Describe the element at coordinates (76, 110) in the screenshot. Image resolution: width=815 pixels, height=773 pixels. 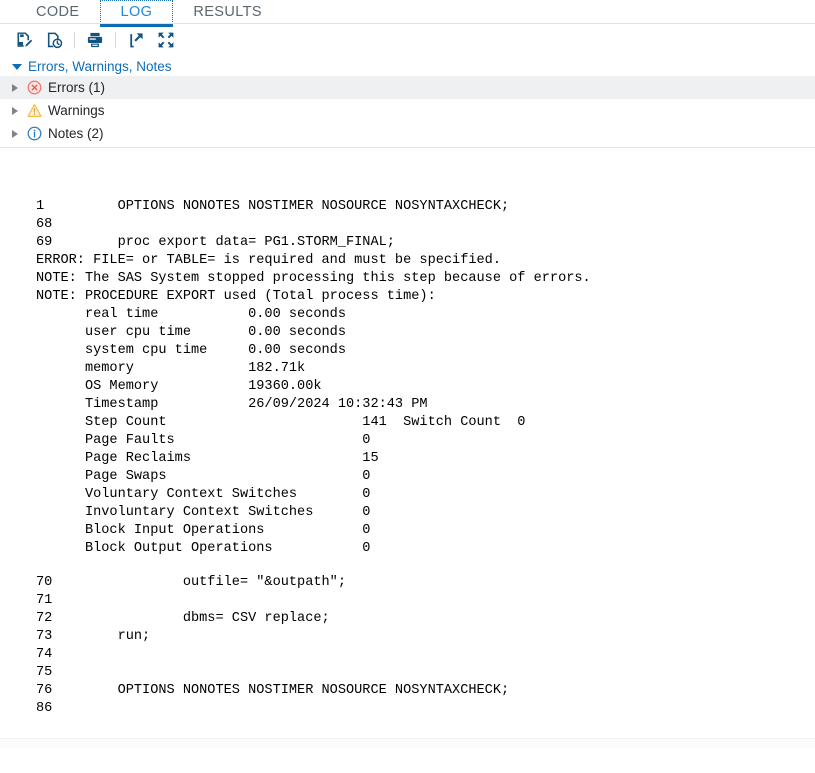
I see `ewn-label-warnings: Warnings` at that location.